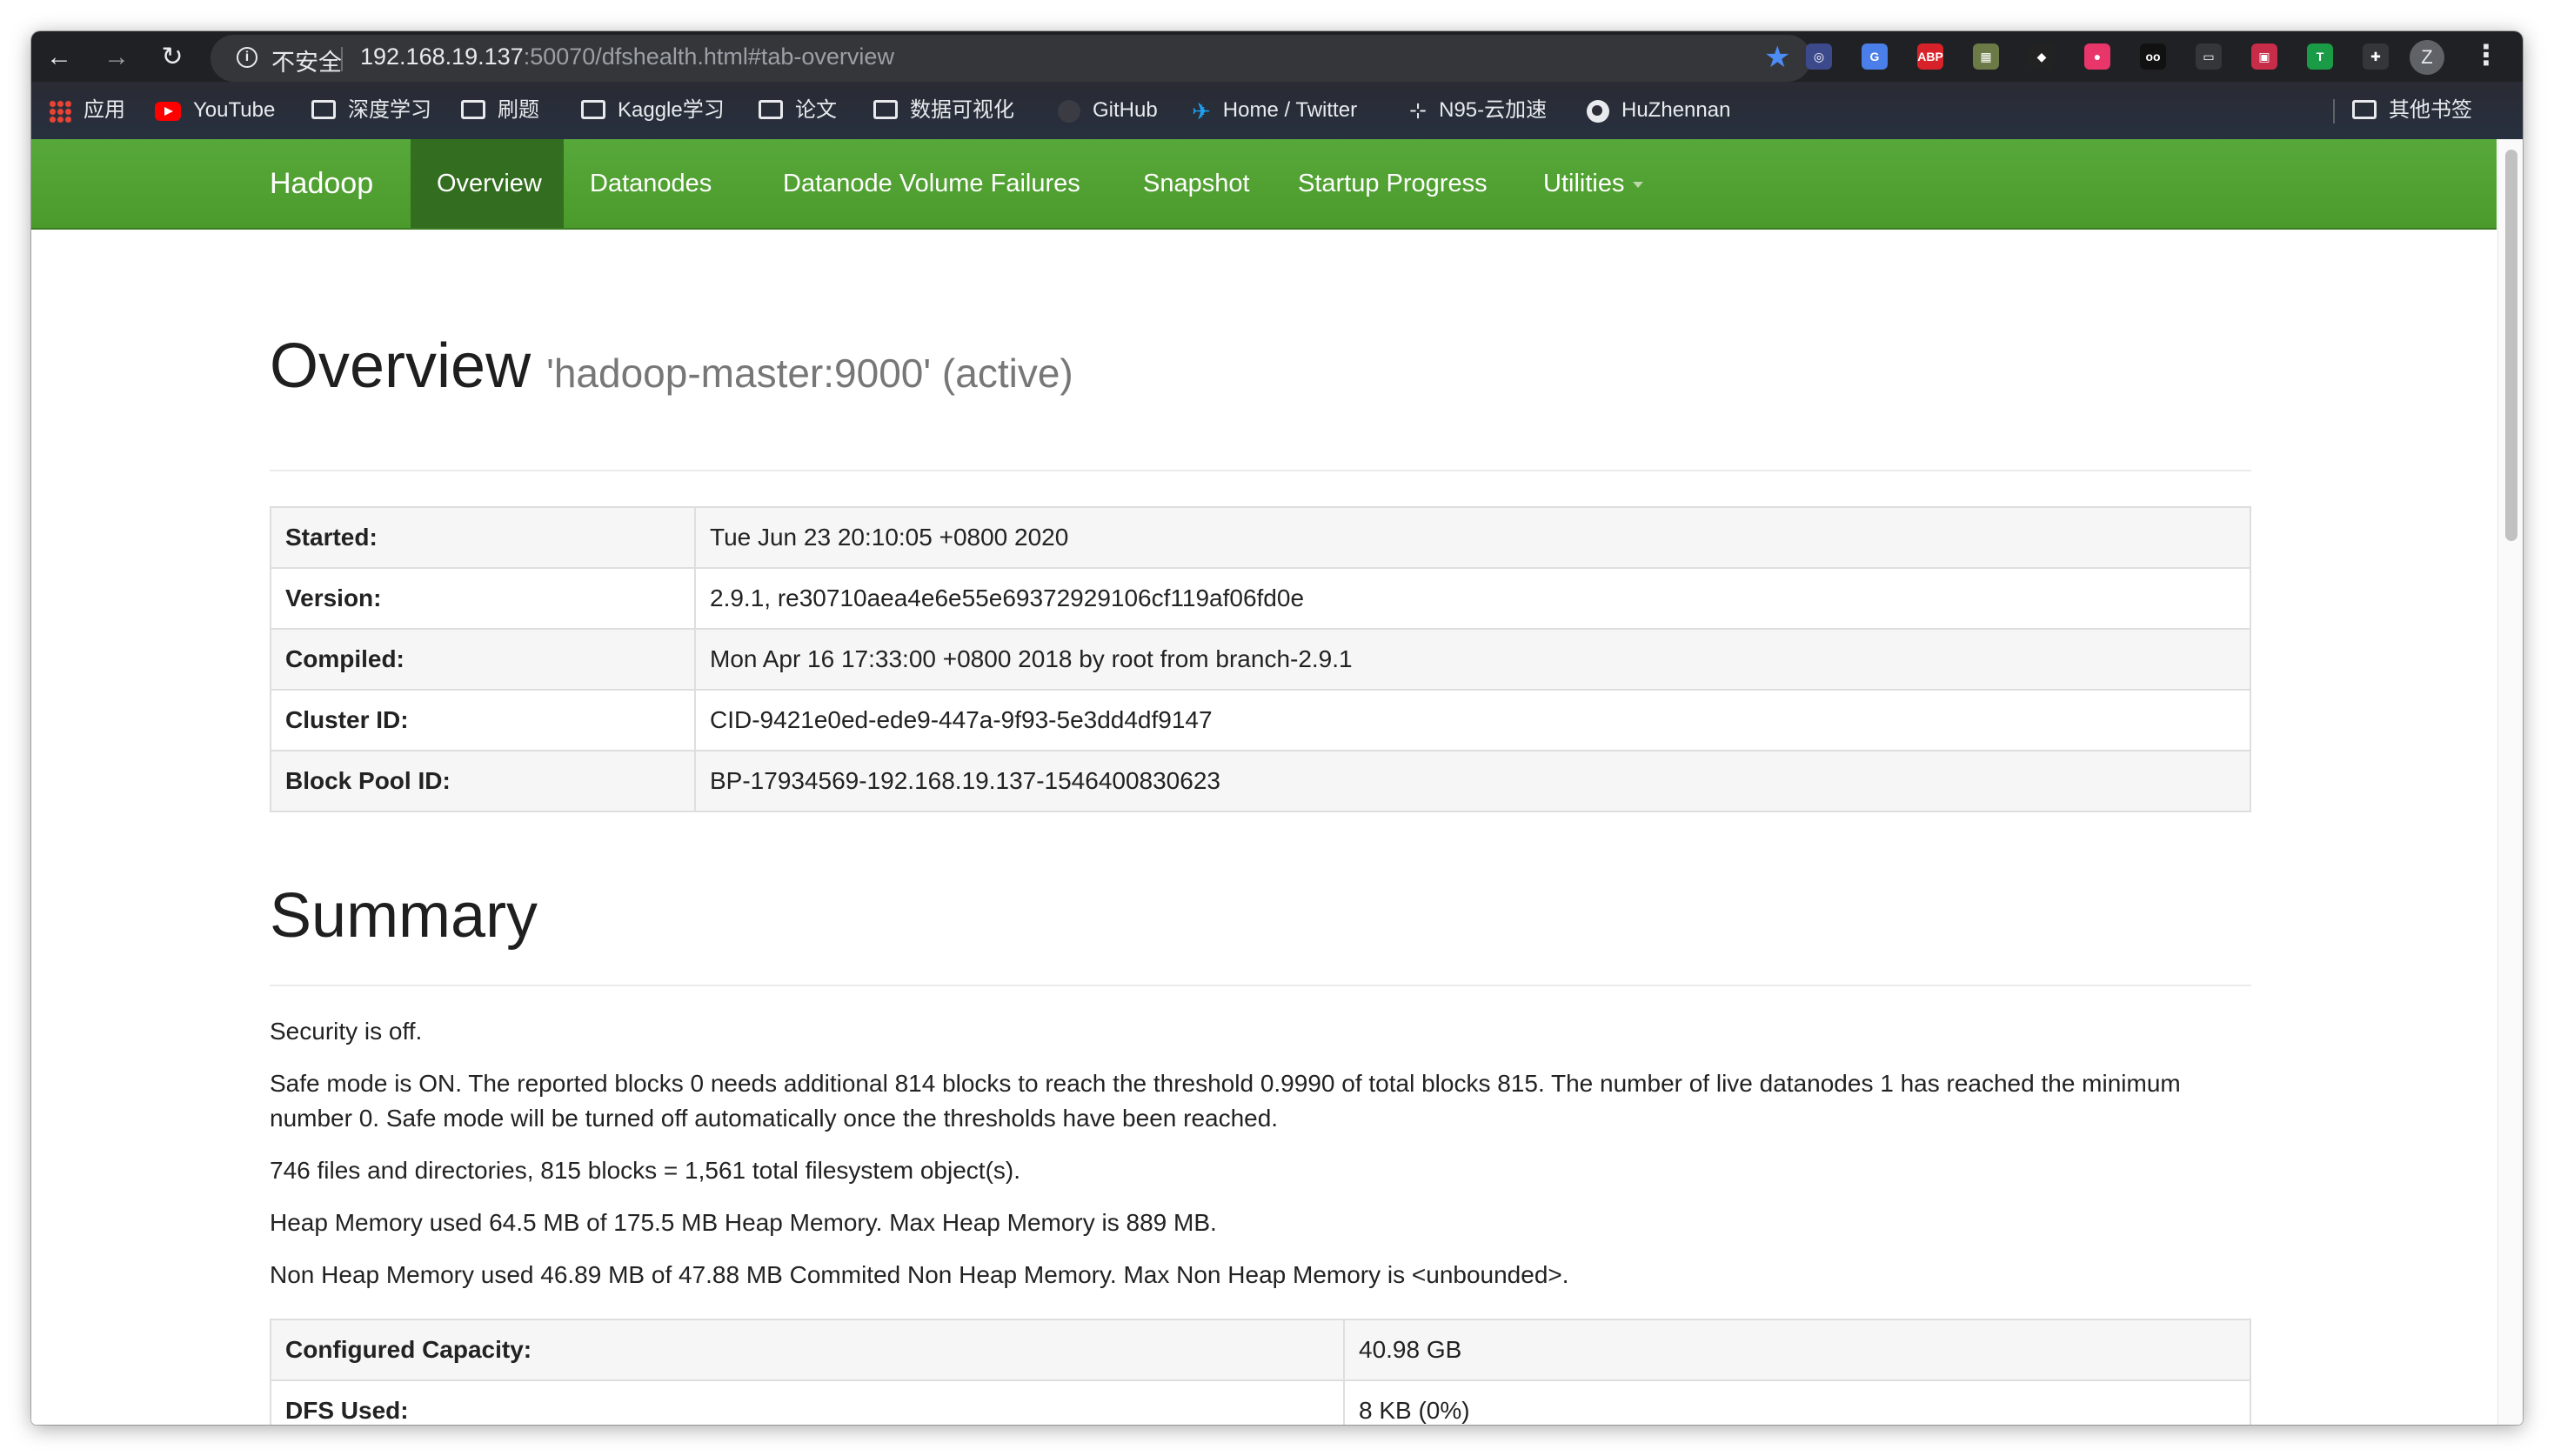 This screenshot has width=2554, height=1456. Describe the element at coordinates (2042, 56) in the screenshot. I see `extension-5-icon: ◆` at that location.